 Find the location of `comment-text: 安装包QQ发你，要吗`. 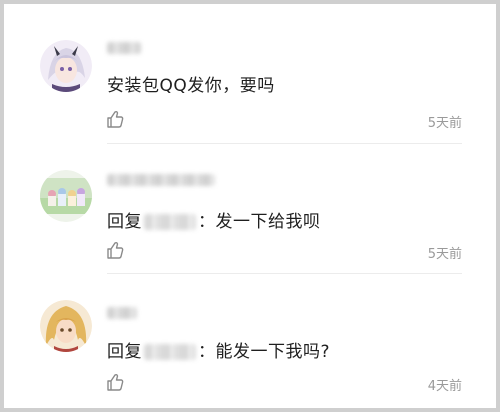

comment-text: 安装包QQ发你，要吗 is located at coordinates (191, 86).